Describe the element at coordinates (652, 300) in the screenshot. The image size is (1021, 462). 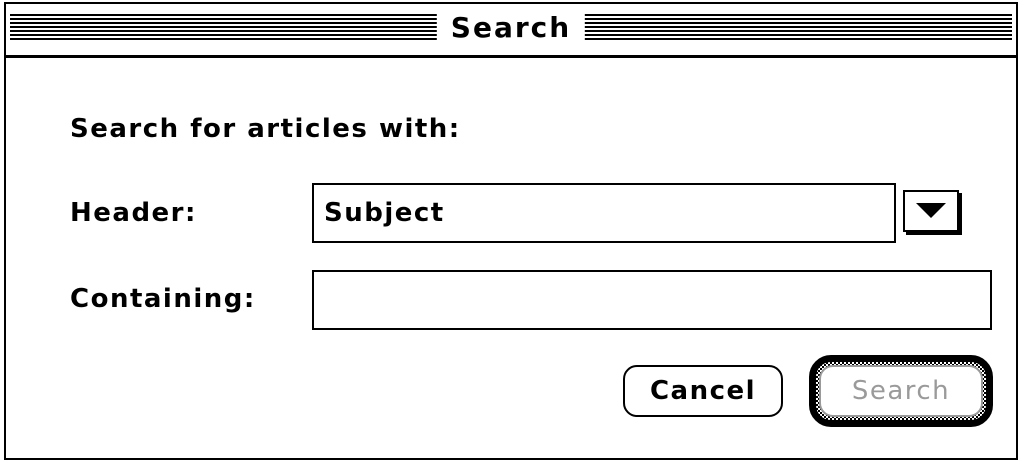
I see `containing-input` at that location.